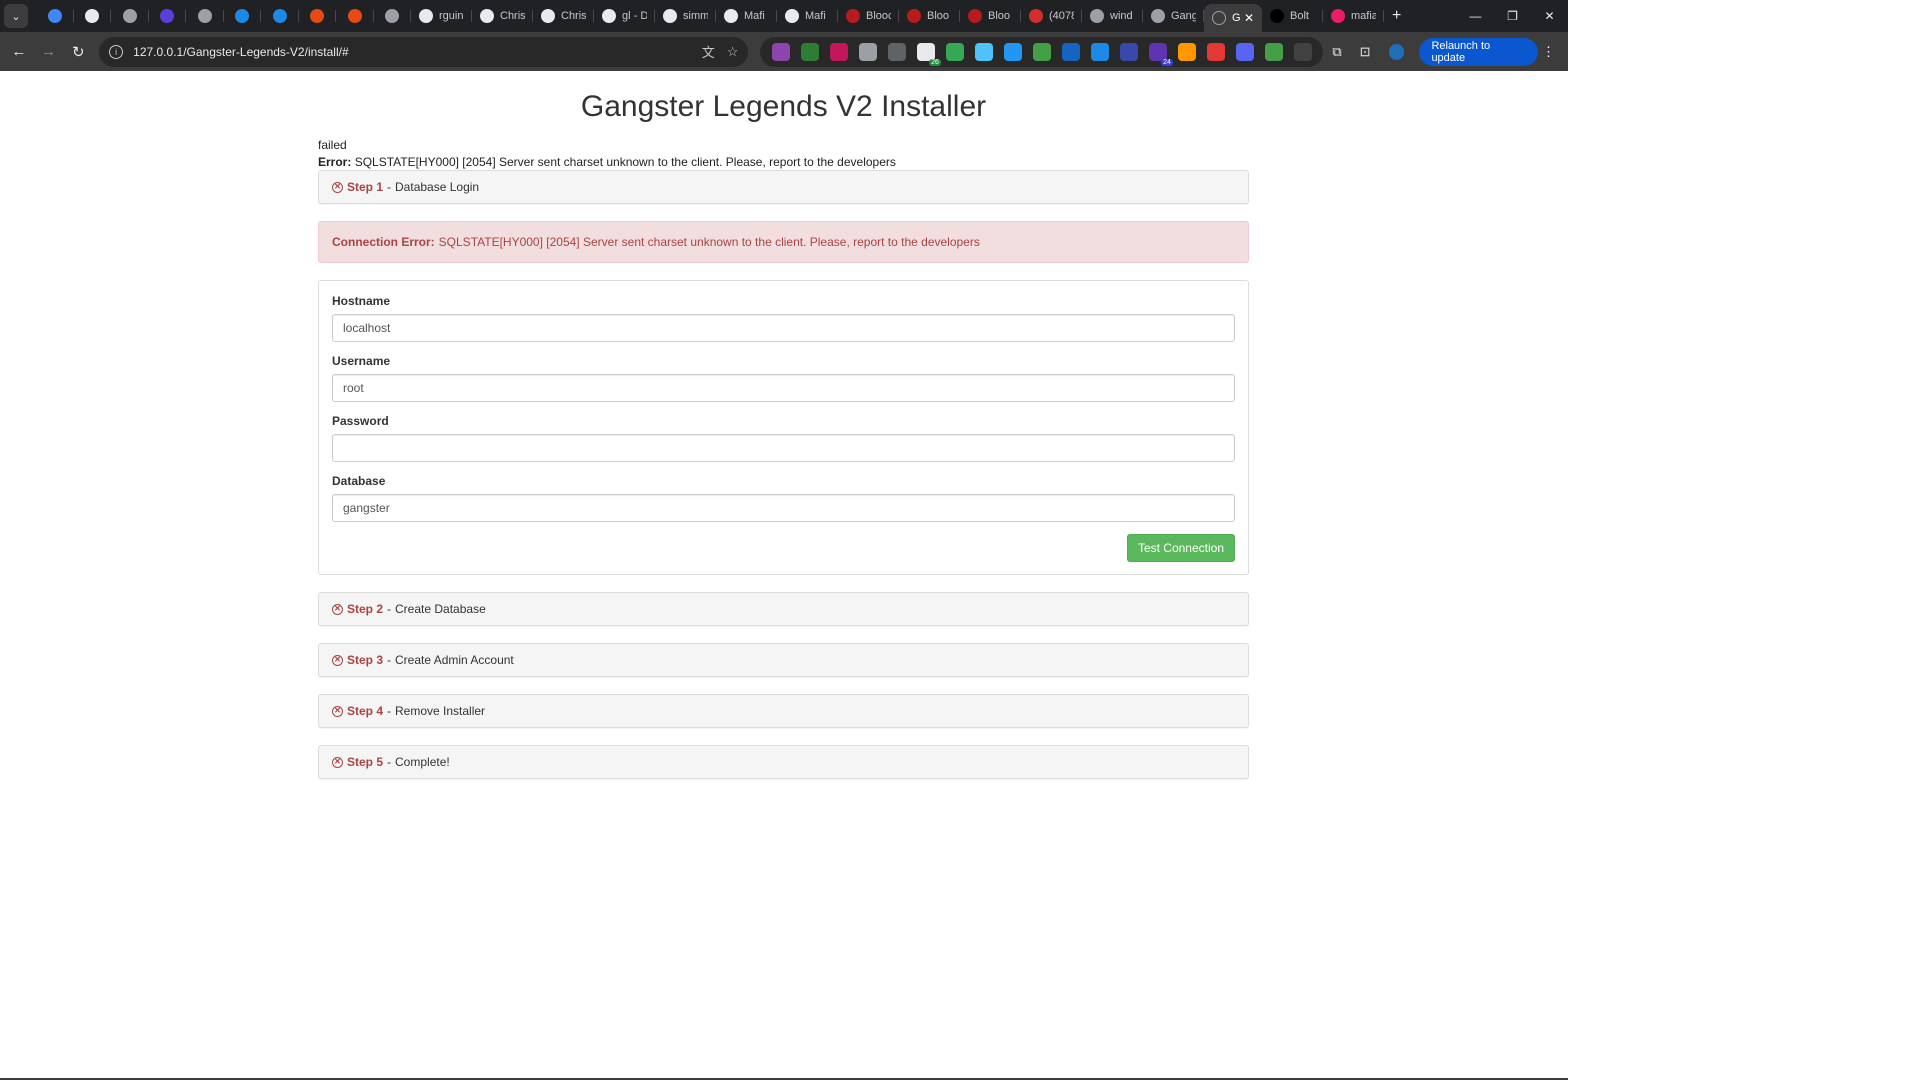 This screenshot has height=1080, width=1920. I want to click on username-label: Username, so click(361, 361).